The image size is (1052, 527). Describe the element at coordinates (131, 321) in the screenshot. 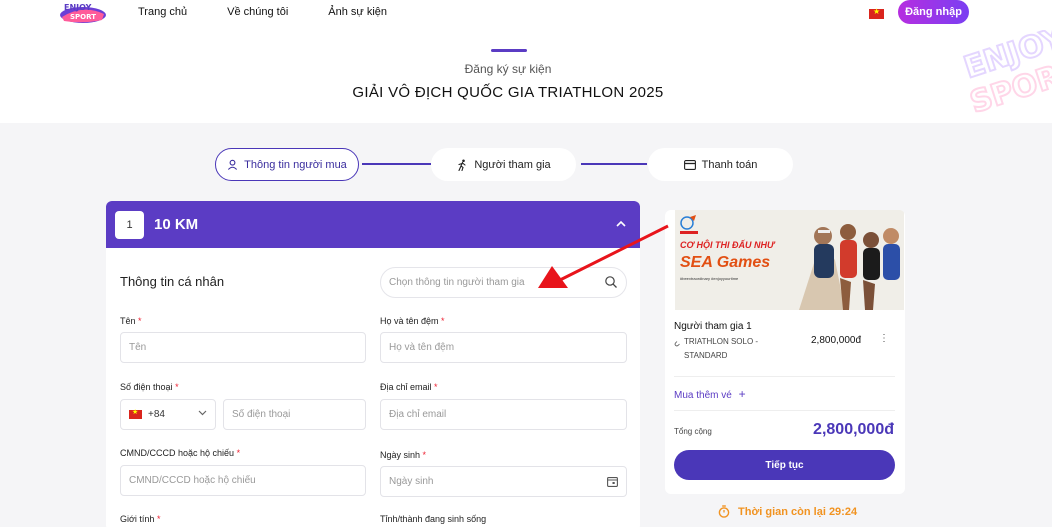

I see `first-name-label: Tên *` at that location.